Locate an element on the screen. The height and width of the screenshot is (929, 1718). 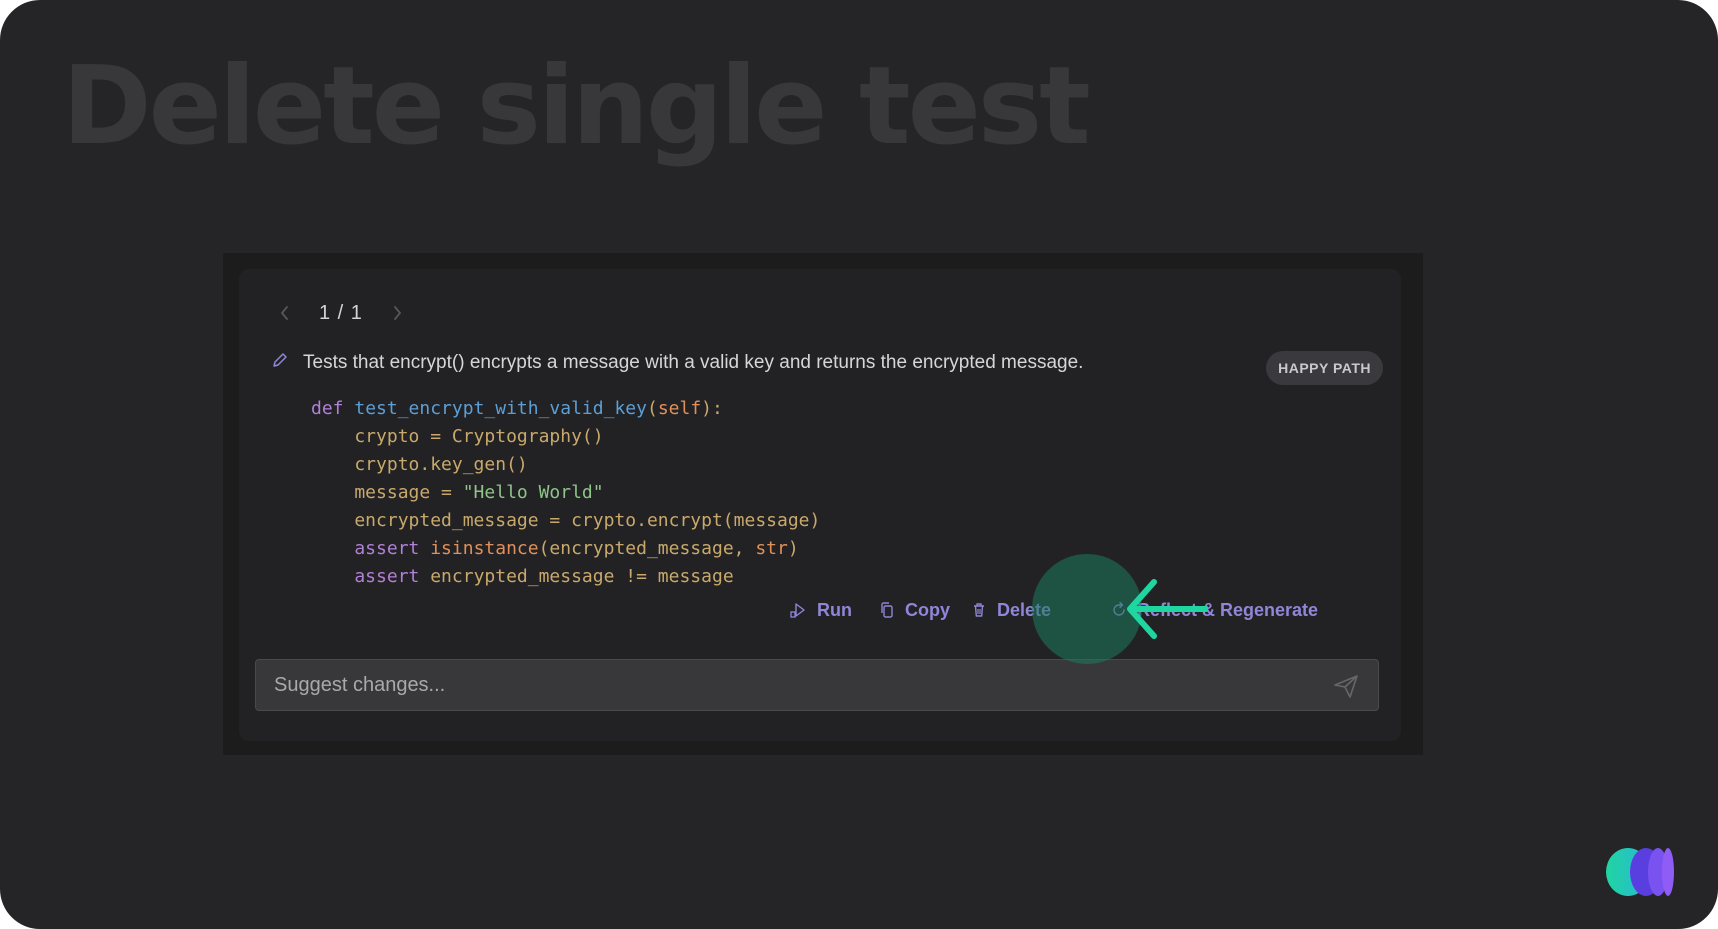
code-line: crypto.key_gen() is located at coordinates (419, 464).